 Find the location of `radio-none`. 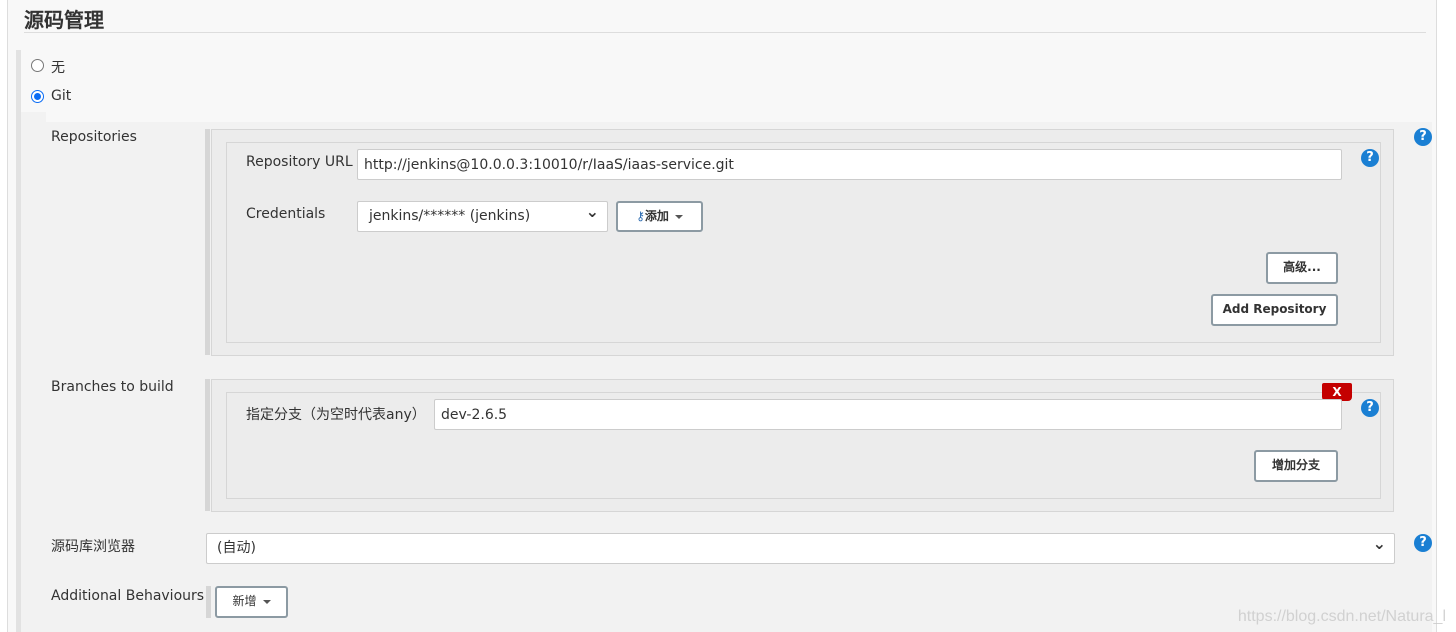

radio-none is located at coordinates (37, 65).